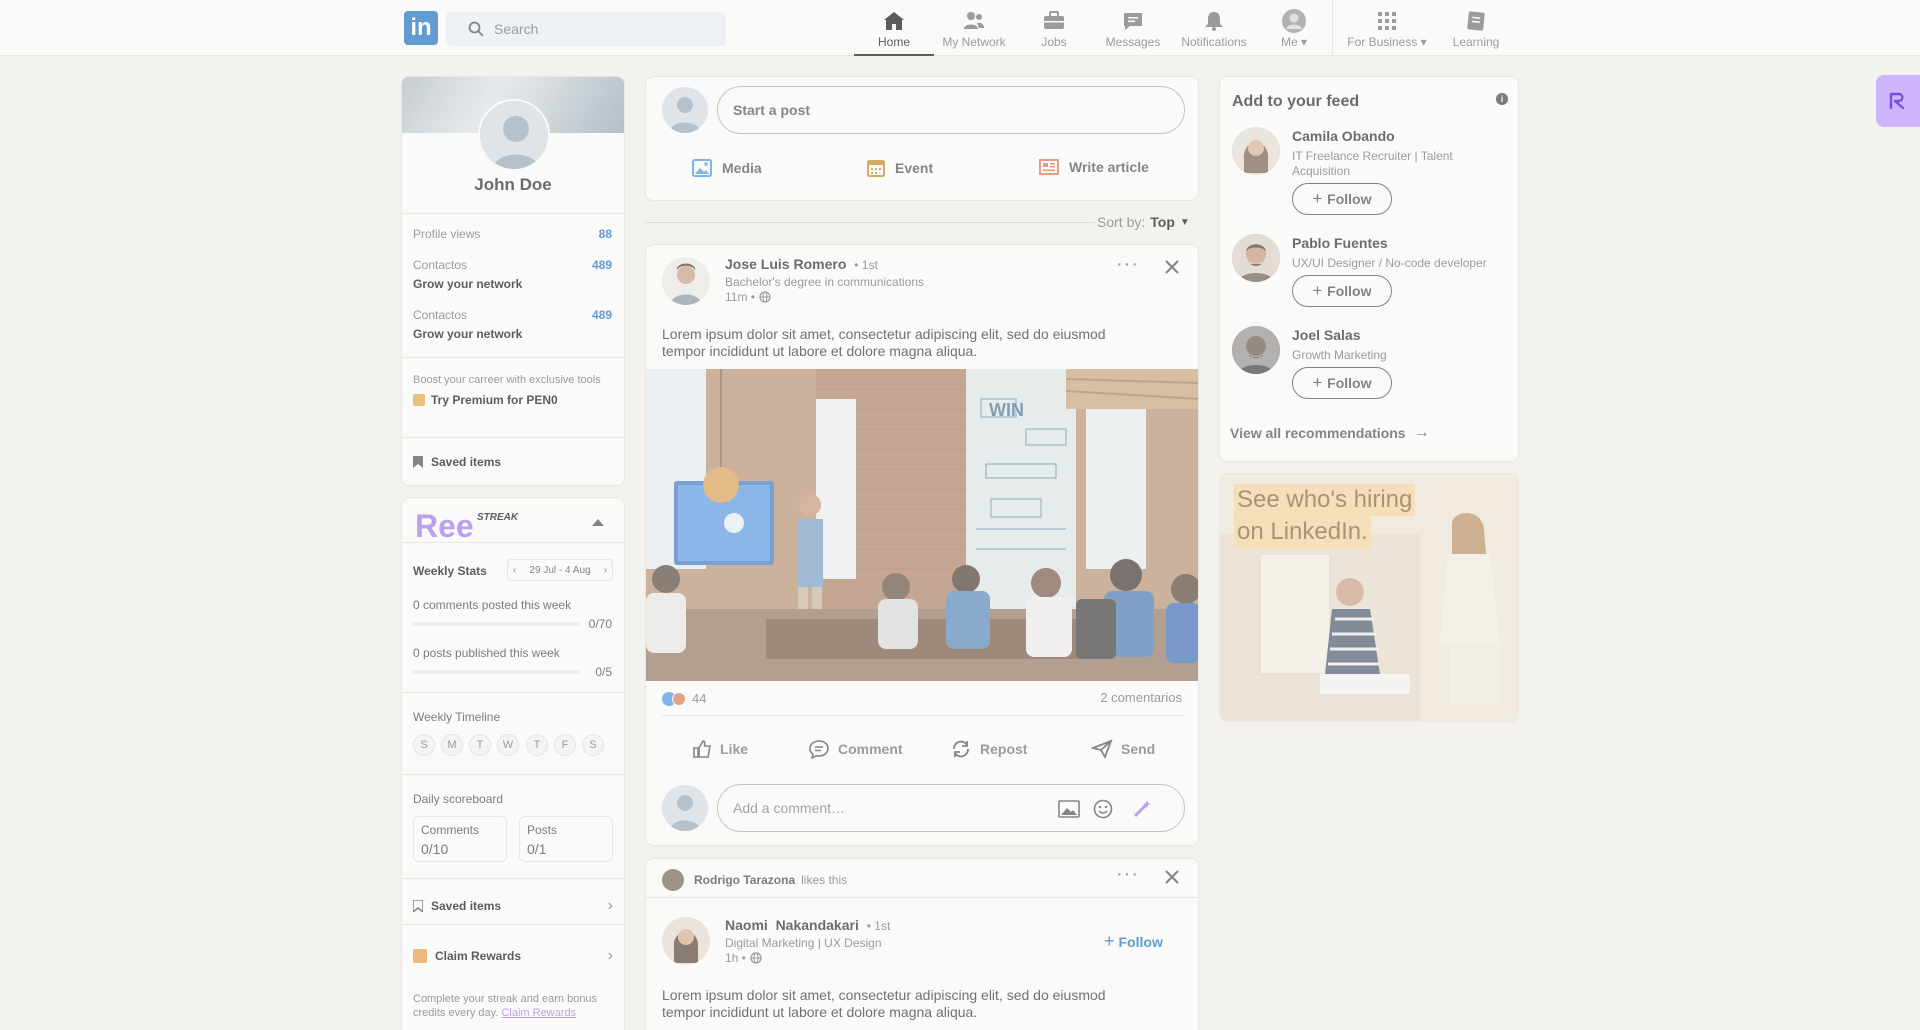 This screenshot has width=1920, height=1030. I want to click on day-circle: T, so click(480, 745).